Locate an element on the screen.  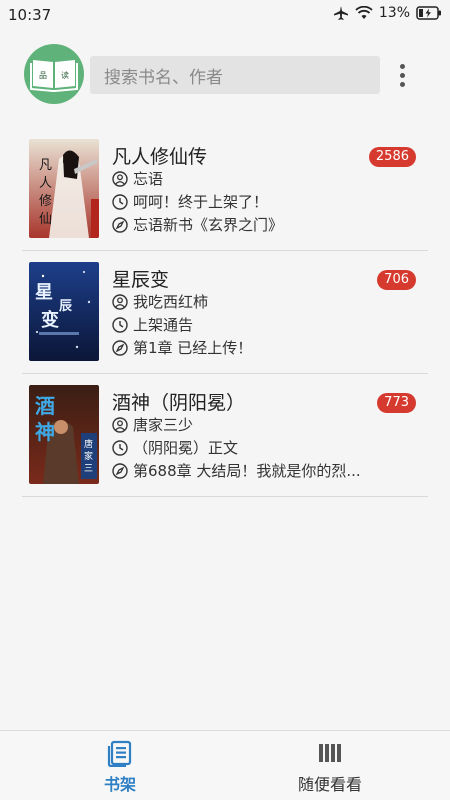
battery-percent: 13% is located at coordinates (394, 13).